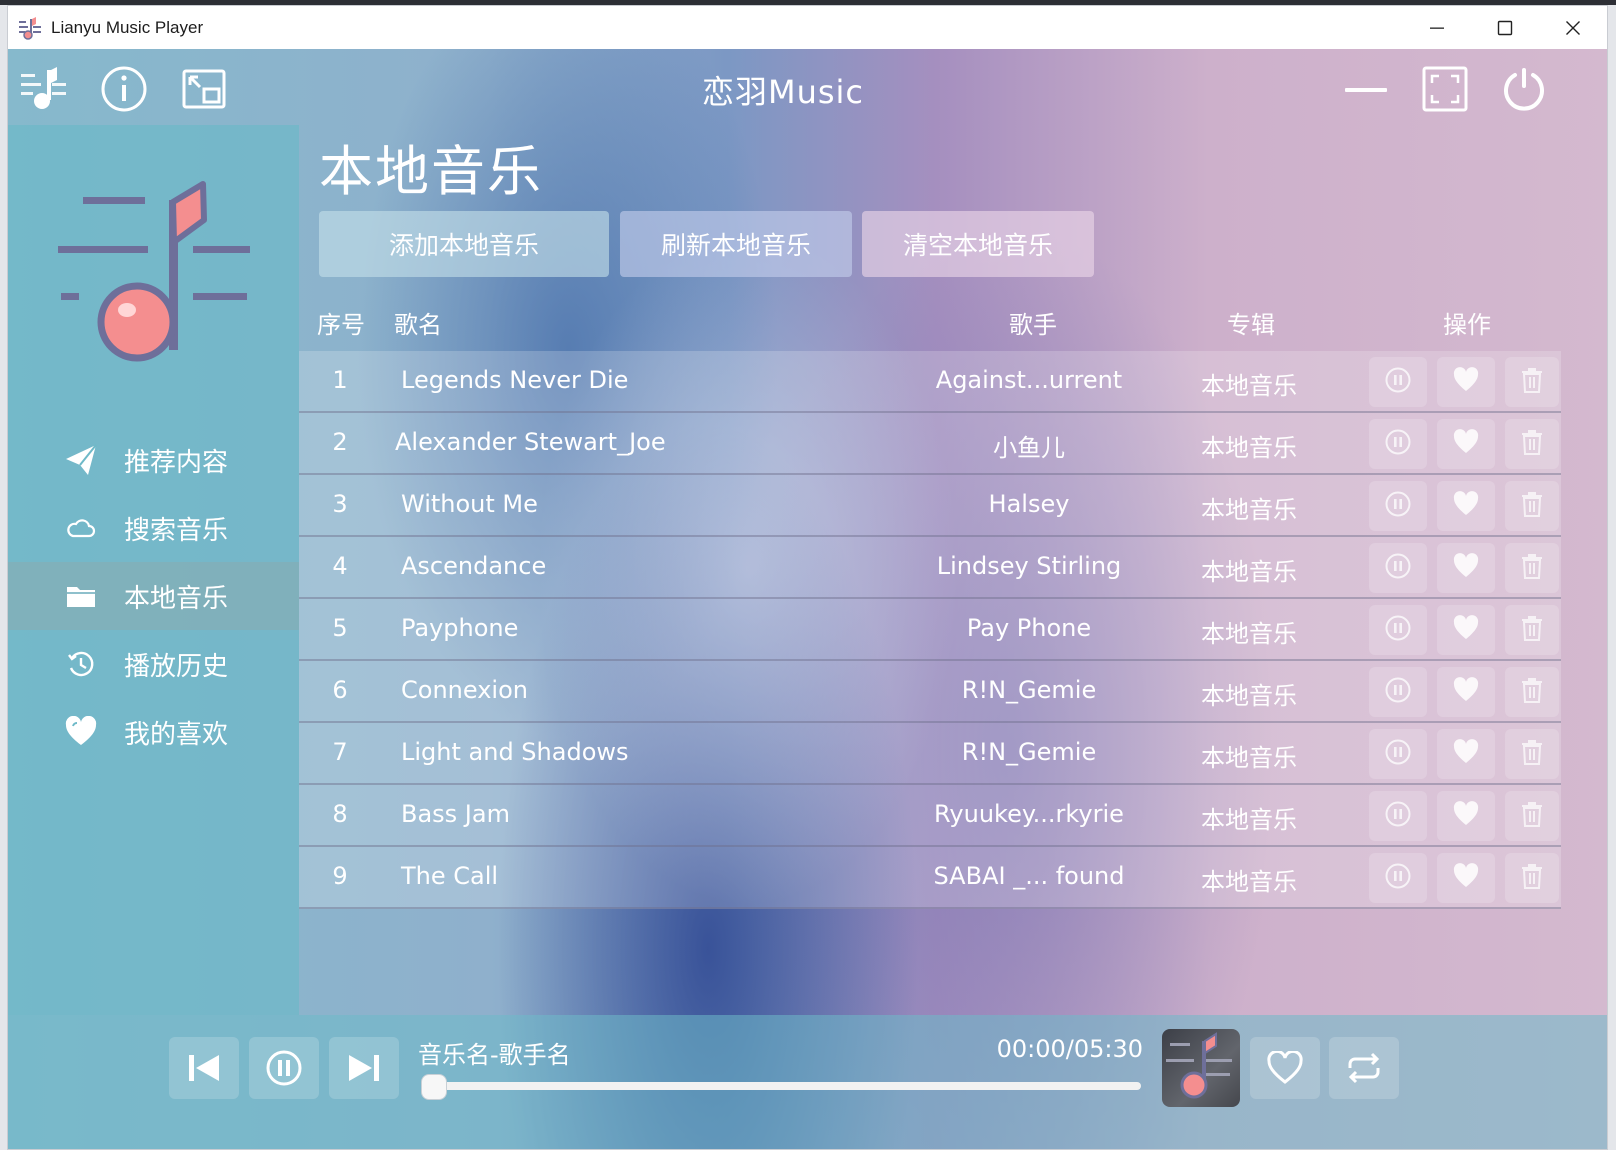  I want to click on power-button, so click(1524, 89).